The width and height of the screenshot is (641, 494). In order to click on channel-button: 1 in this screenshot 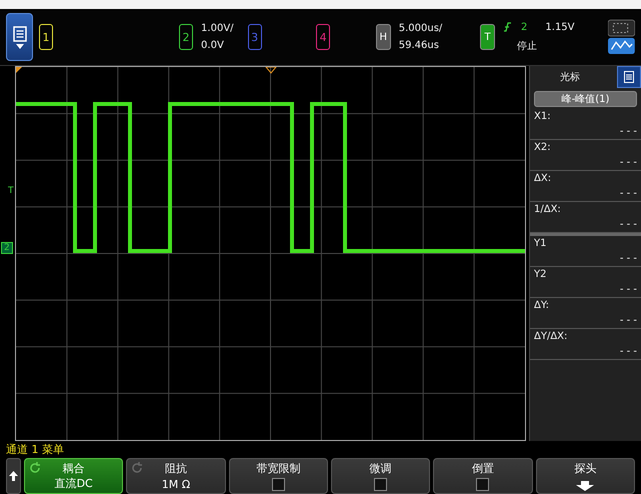, I will do `click(46, 37)`.